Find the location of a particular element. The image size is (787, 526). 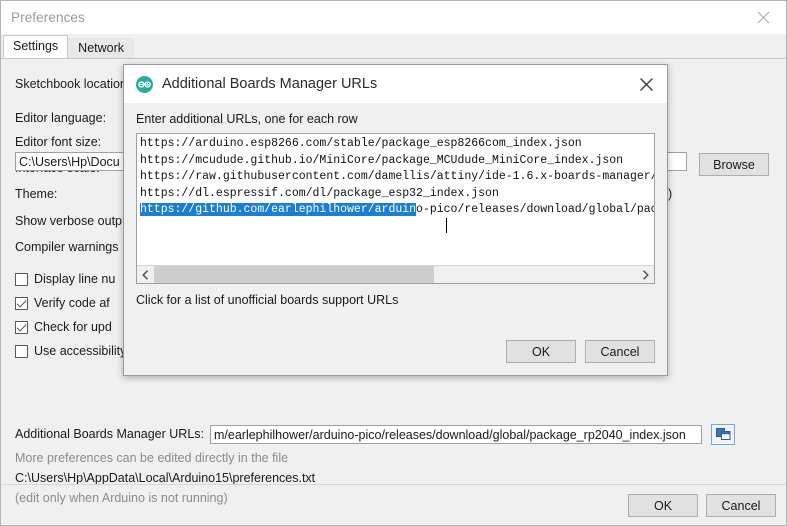

open-dialog-icon is located at coordinates (722, 434).